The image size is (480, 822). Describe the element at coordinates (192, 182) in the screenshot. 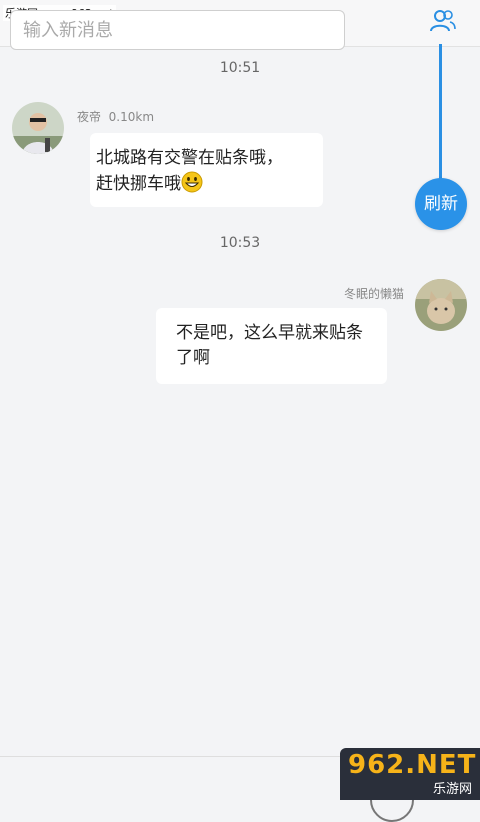

I see `smiley-emoji-icon` at that location.